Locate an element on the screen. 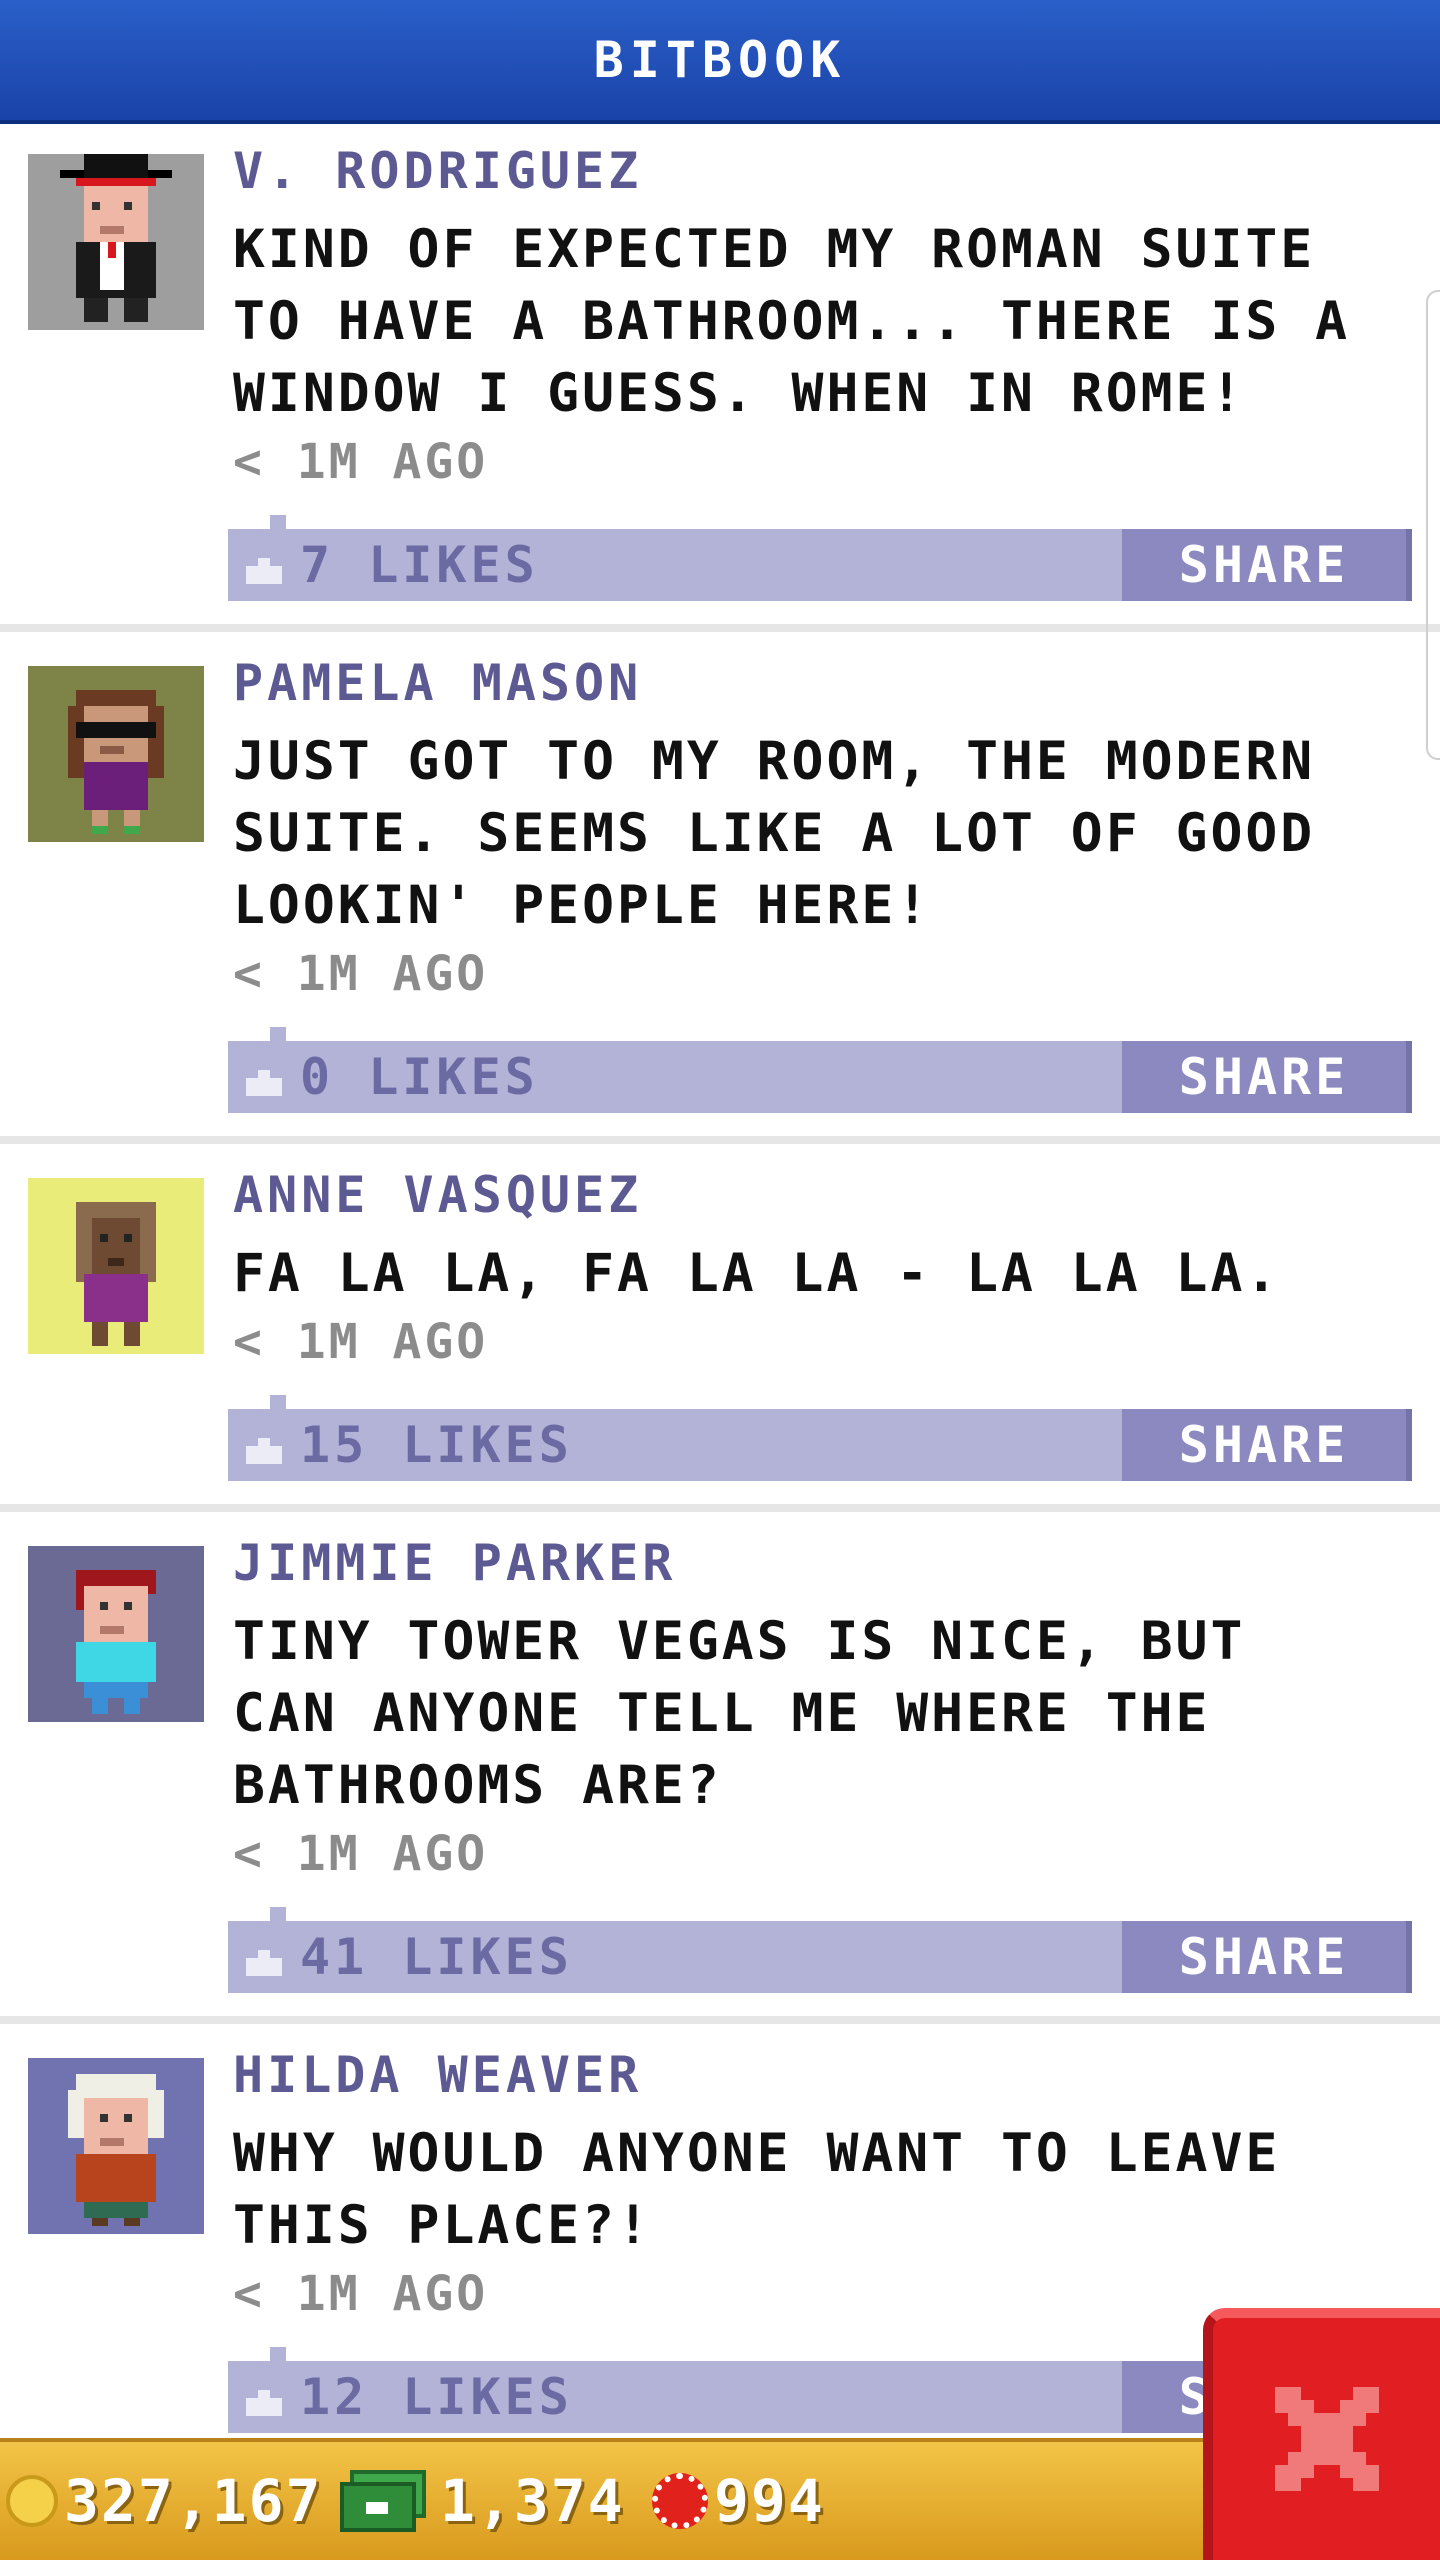 The image size is (1440, 2560). chips-value: 994 is located at coordinates (769, 2501).